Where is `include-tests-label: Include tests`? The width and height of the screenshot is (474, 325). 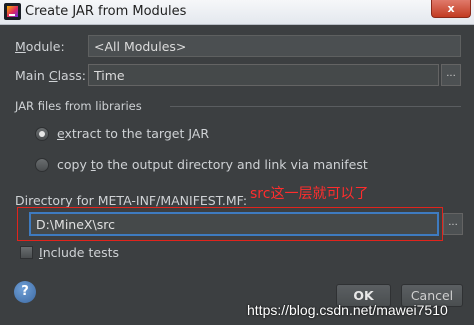 include-tests-label: Include tests is located at coordinates (79, 252).